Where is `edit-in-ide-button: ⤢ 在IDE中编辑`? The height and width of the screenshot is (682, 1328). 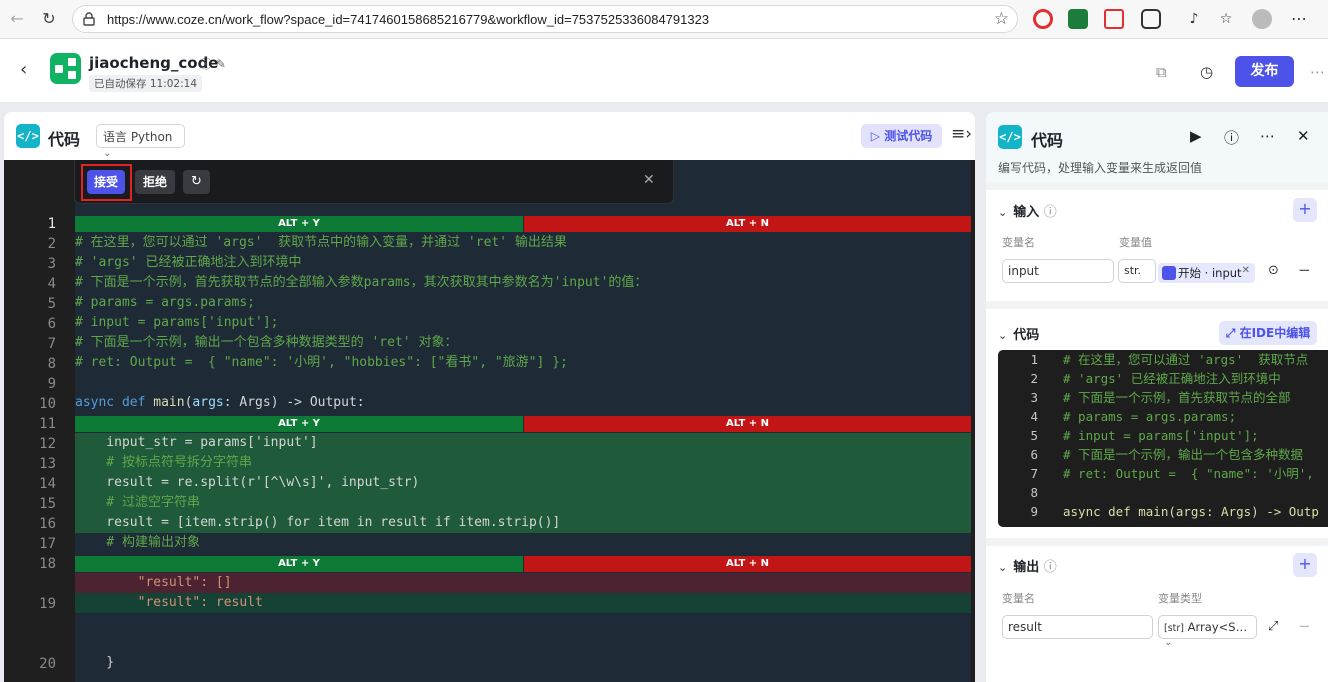
edit-in-ide-button: ⤢ 在IDE中编辑 is located at coordinates (1268, 333).